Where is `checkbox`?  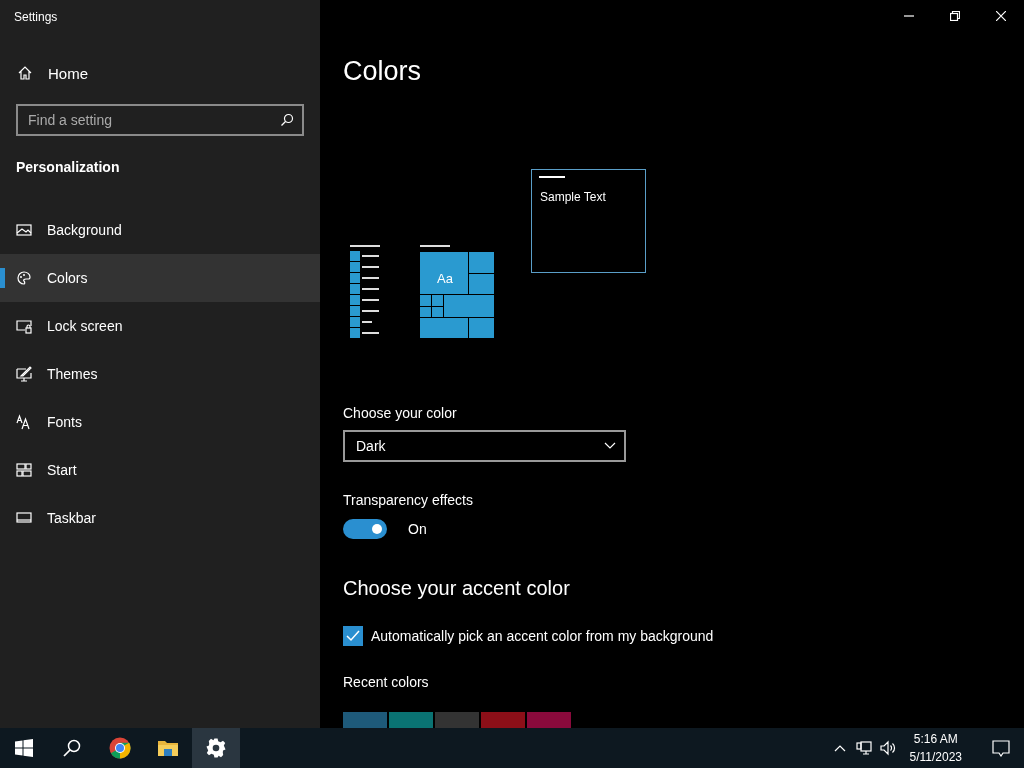 checkbox is located at coordinates (353, 636).